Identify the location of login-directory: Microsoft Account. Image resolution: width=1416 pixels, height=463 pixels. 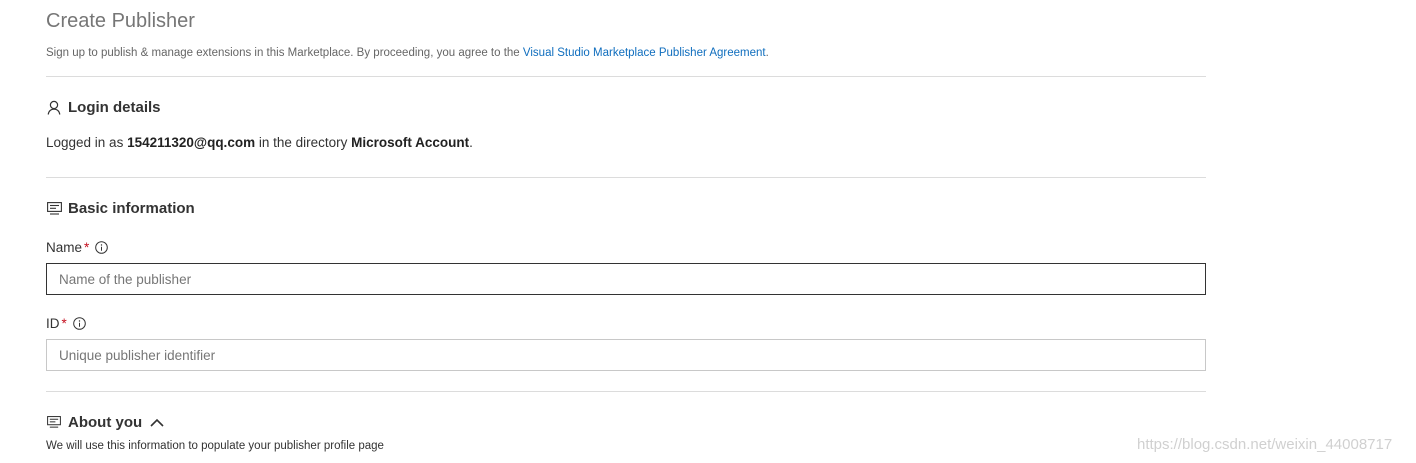
(410, 142).